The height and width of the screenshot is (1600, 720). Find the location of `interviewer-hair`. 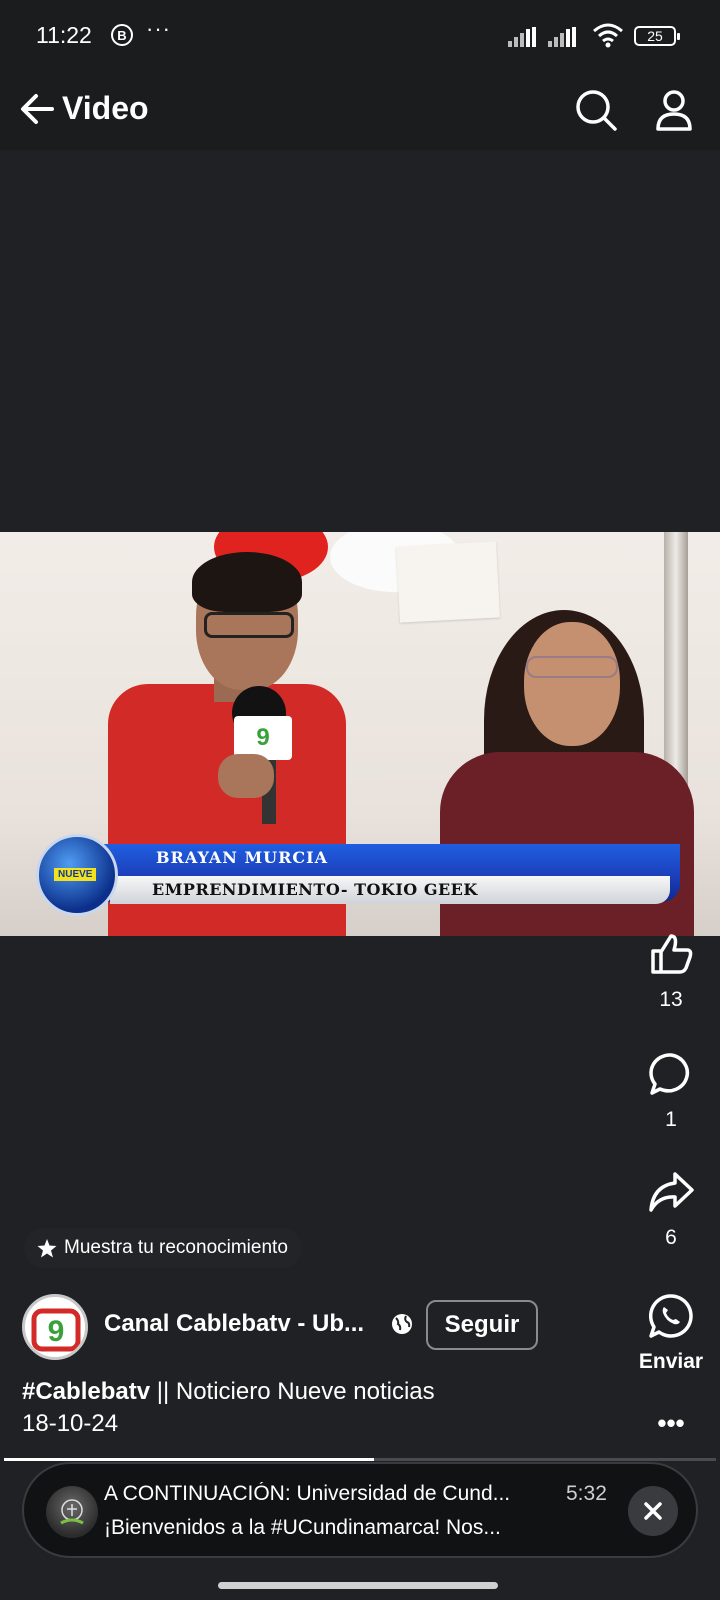

interviewer-hair is located at coordinates (247, 582).